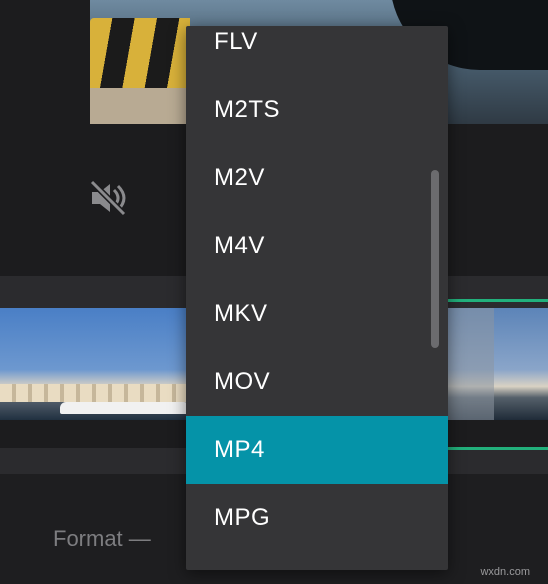 This screenshot has width=548, height=584. What do you see at coordinates (125, 408) in the screenshot?
I see `clip-boats` at bounding box center [125, 408].